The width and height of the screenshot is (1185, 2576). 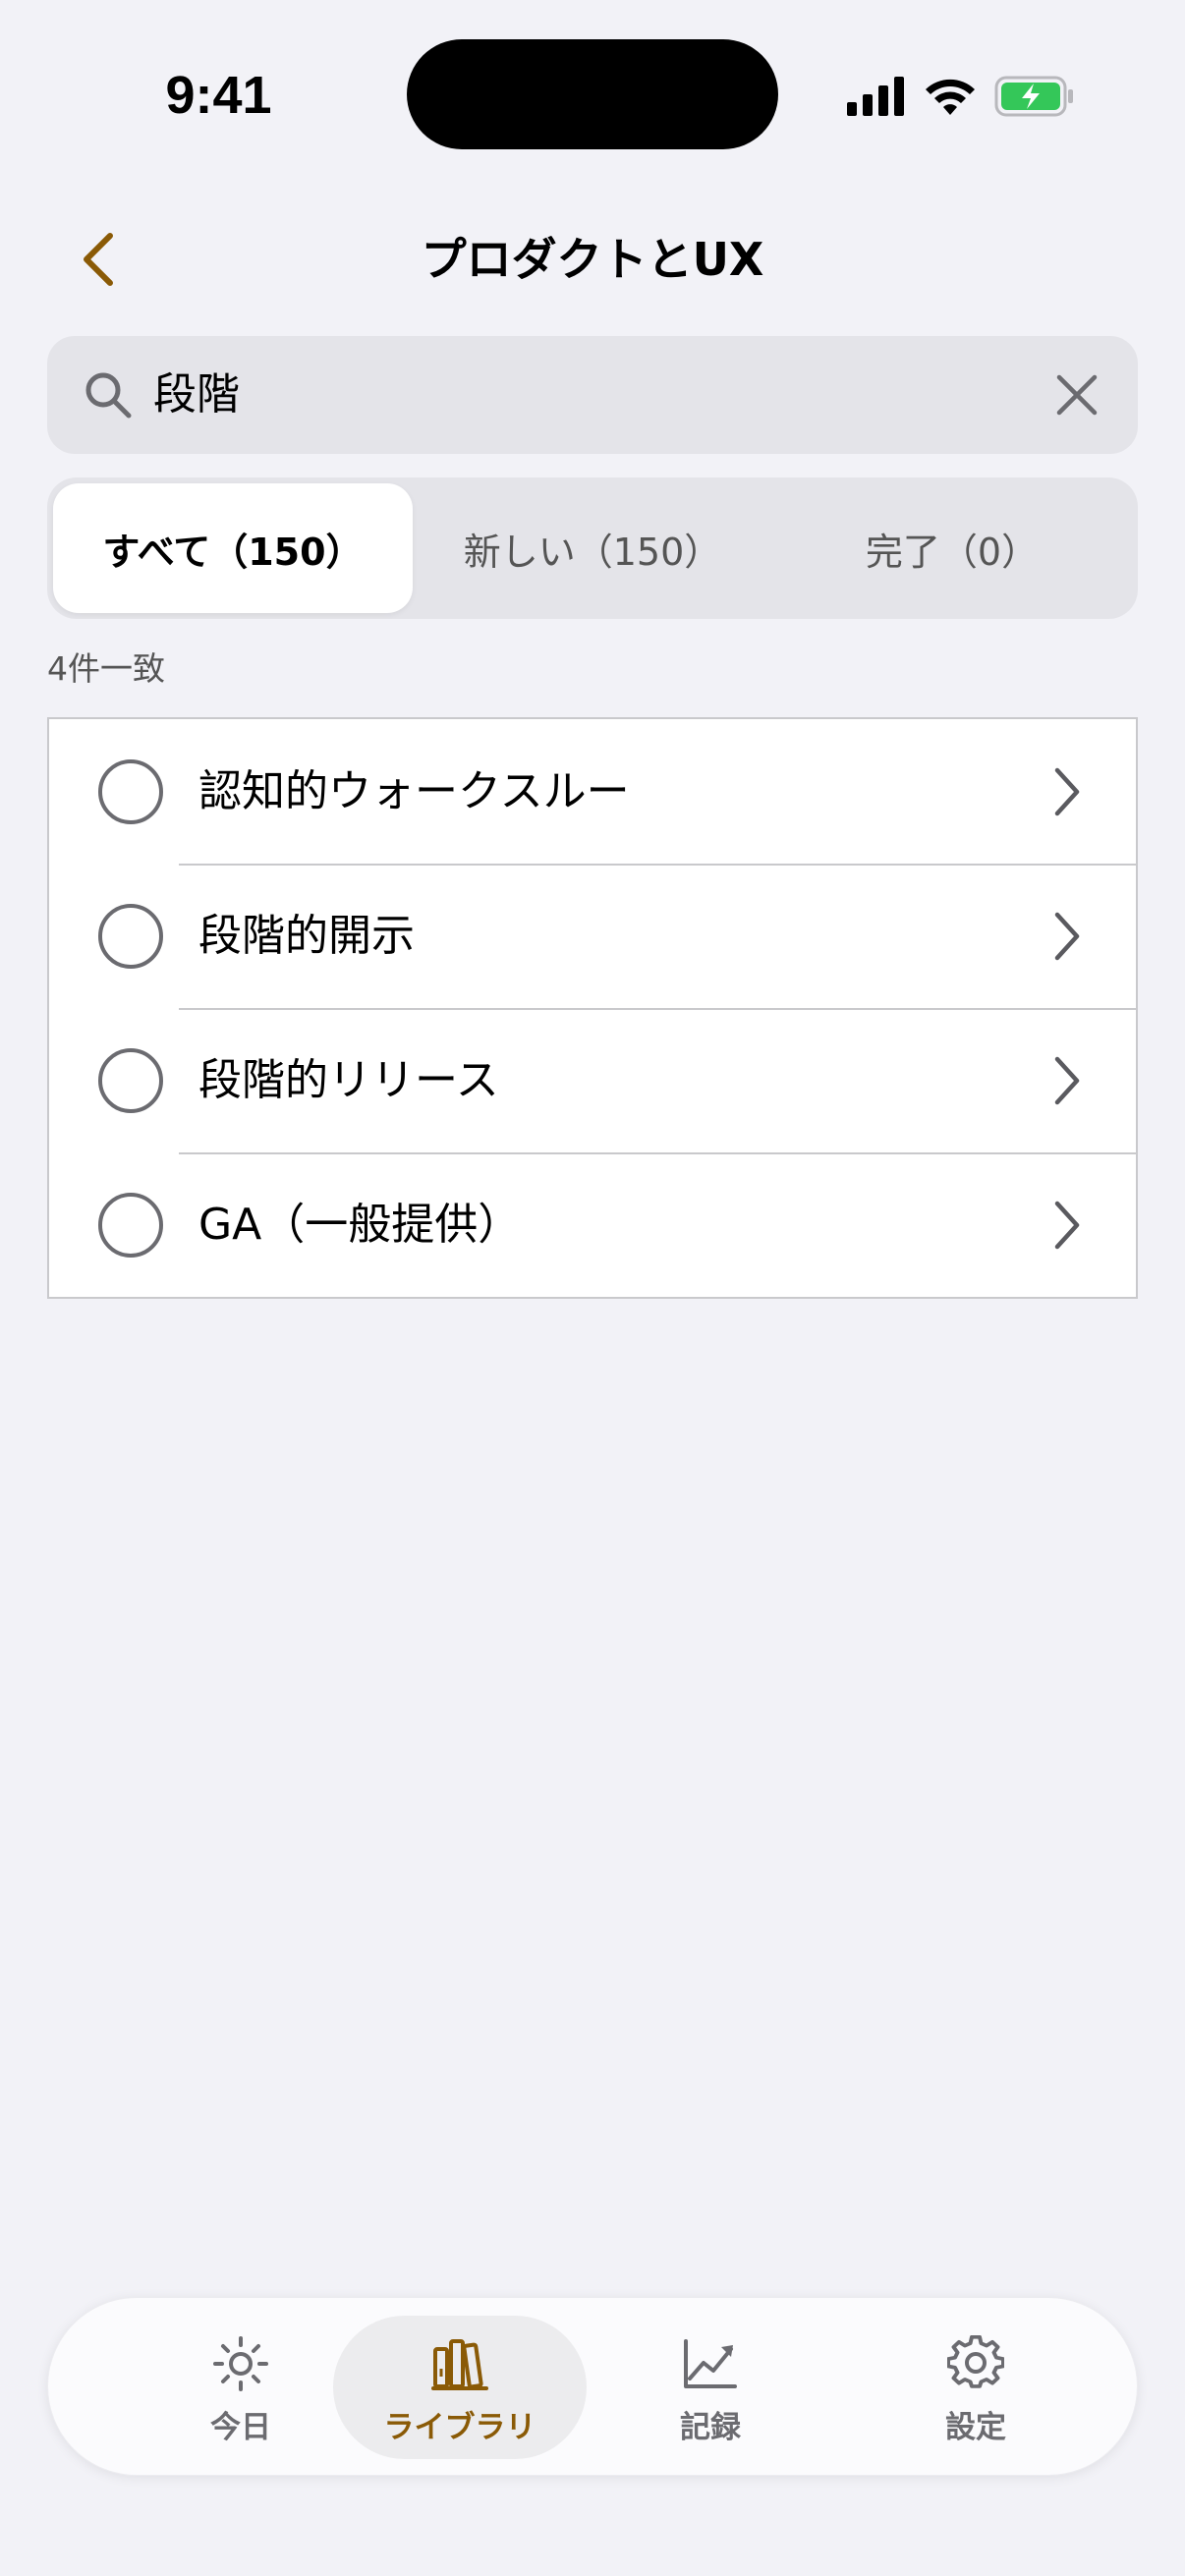 What do you see at coordinates (307, 935) in the screenshot?
I see `list-item-label: 段階的開示` at bounding box center [307, 935].